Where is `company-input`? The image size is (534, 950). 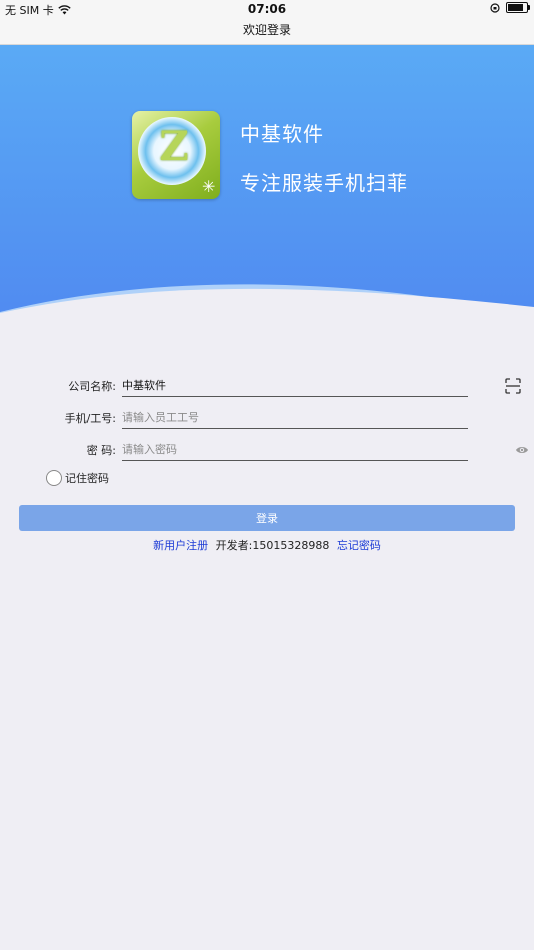
company-input is located at coordinates (295, 385).